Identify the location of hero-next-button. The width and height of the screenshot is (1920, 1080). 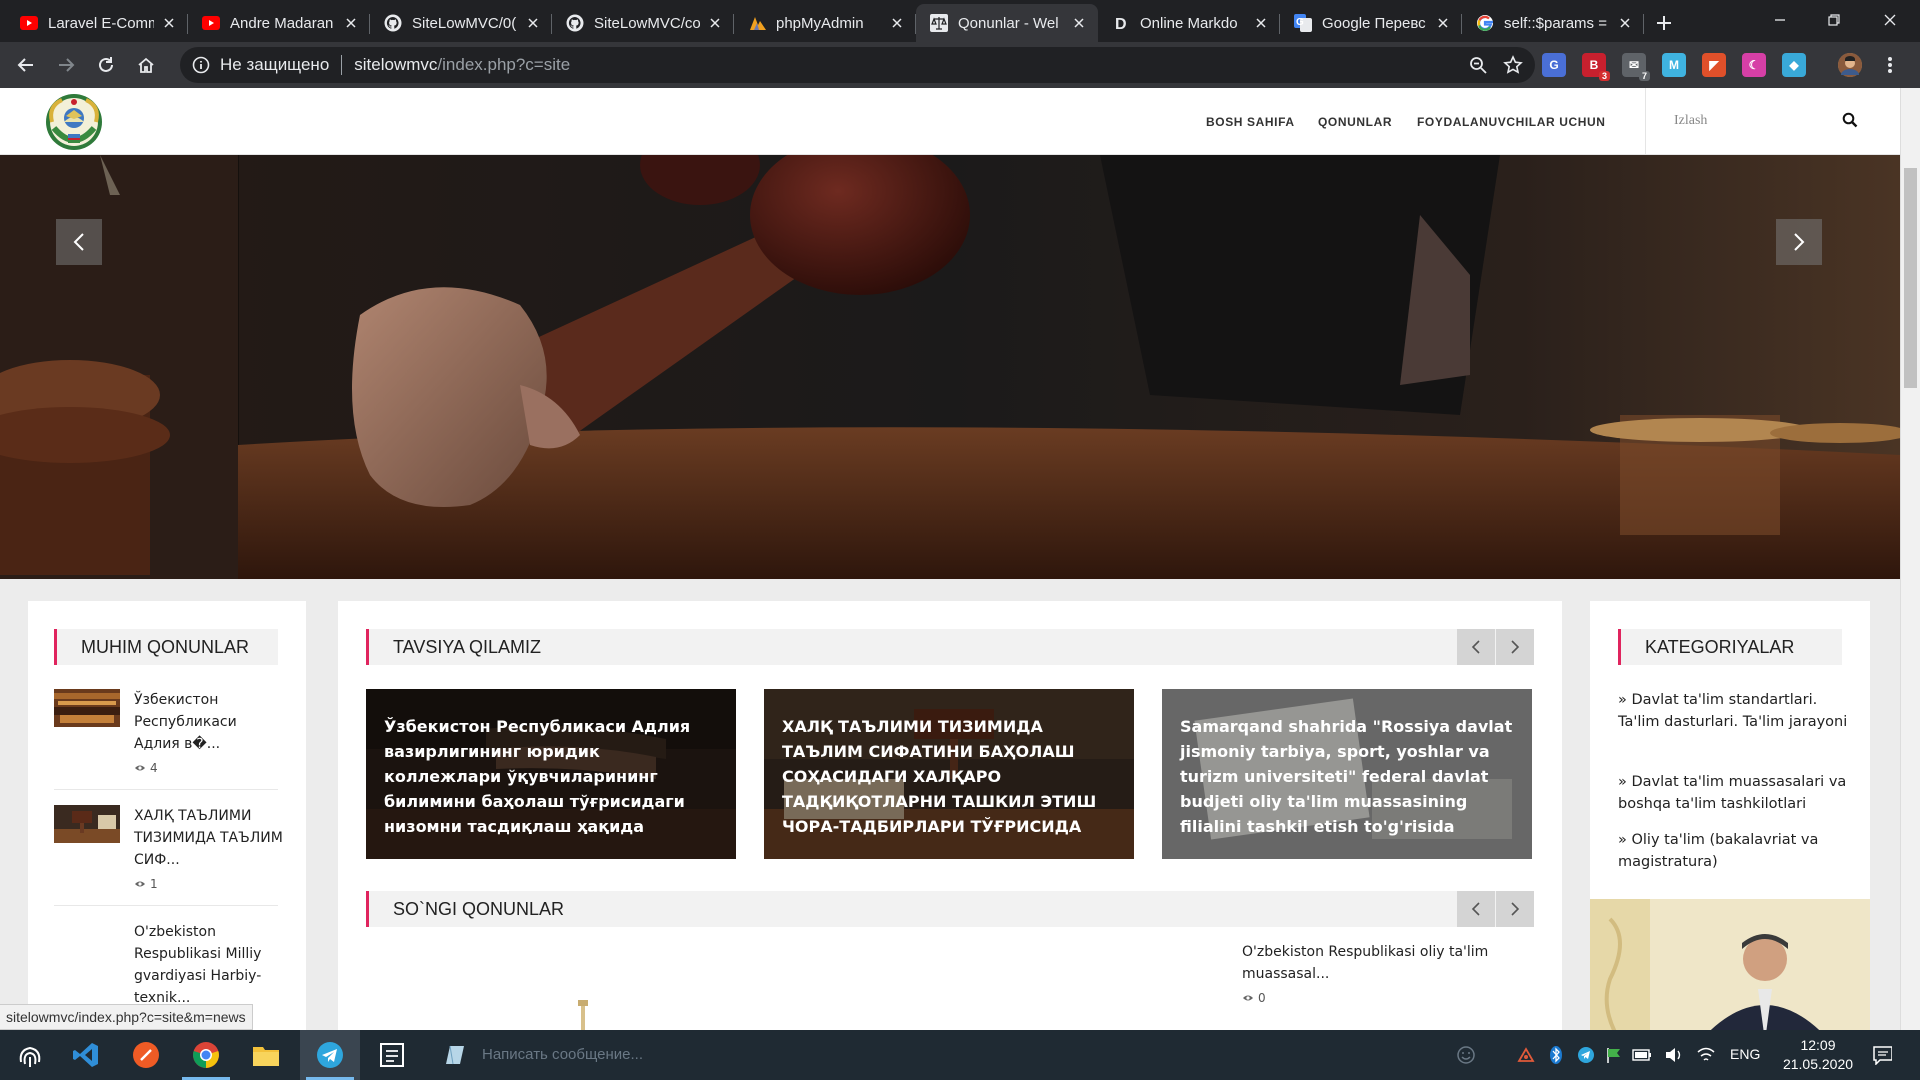
(1799, 242).